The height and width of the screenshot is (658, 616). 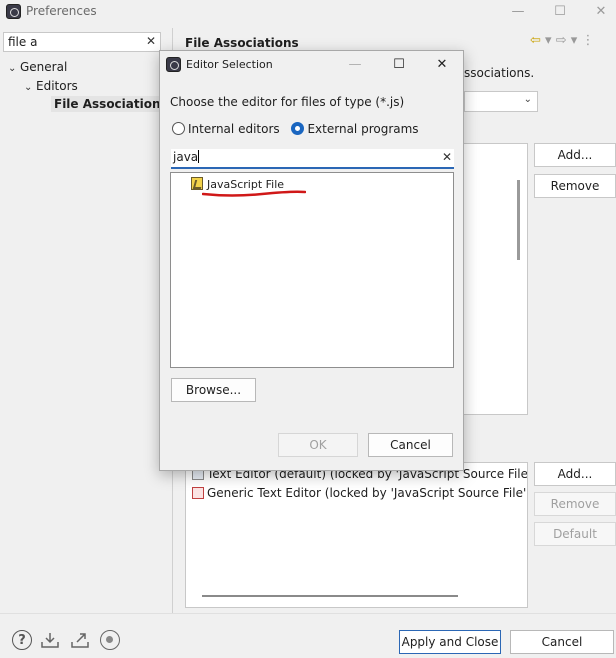 What do you see at coordinates (110, 640) in the screenshot?
I see `record-icon` at bounding box center [110, 640].